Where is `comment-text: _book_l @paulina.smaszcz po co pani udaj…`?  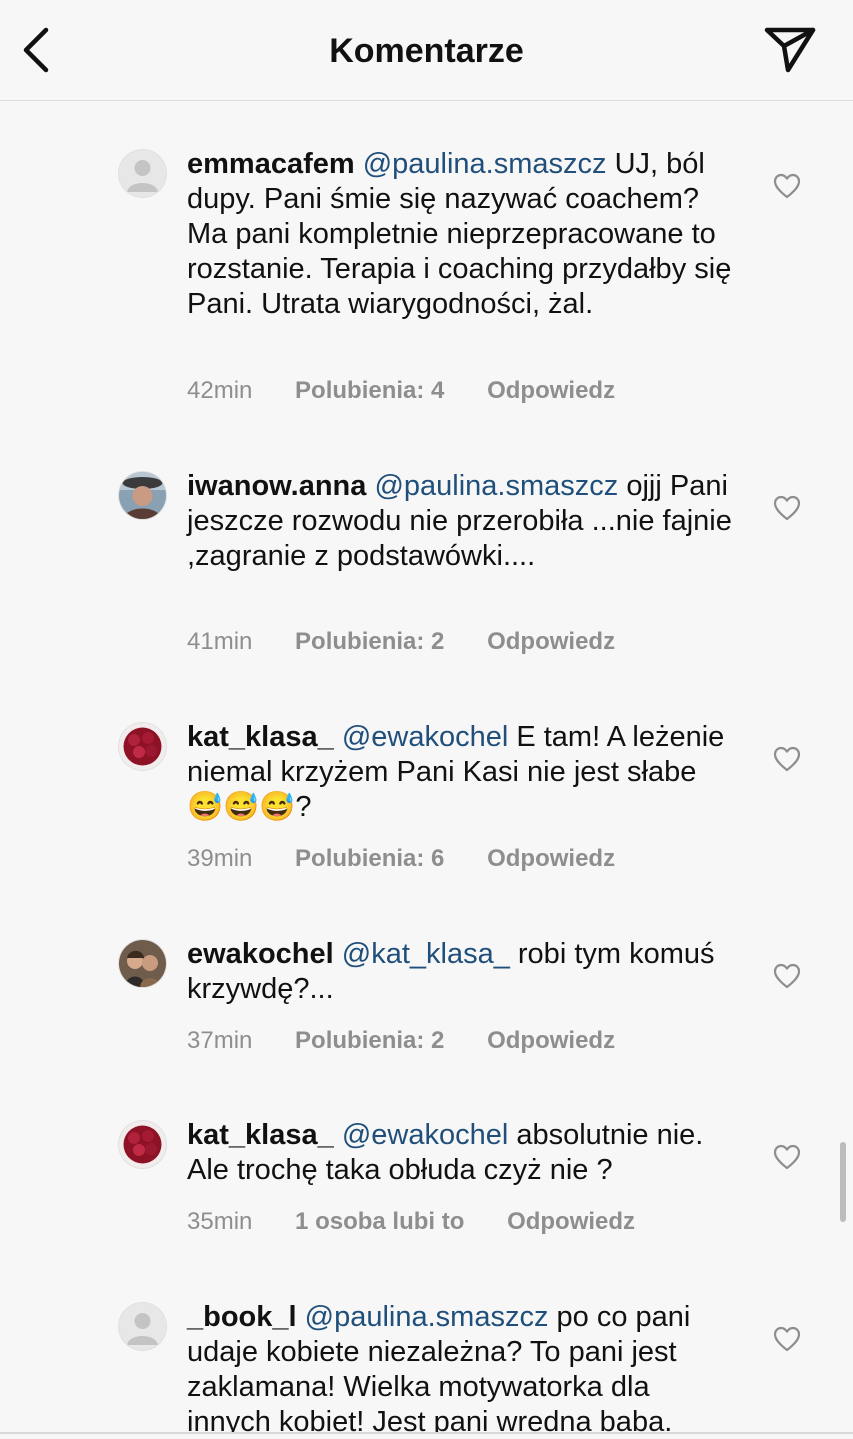 comment-text: _book_l @paulina.smaszcz po co pani udaj… is located at coordinates (461, 1366).